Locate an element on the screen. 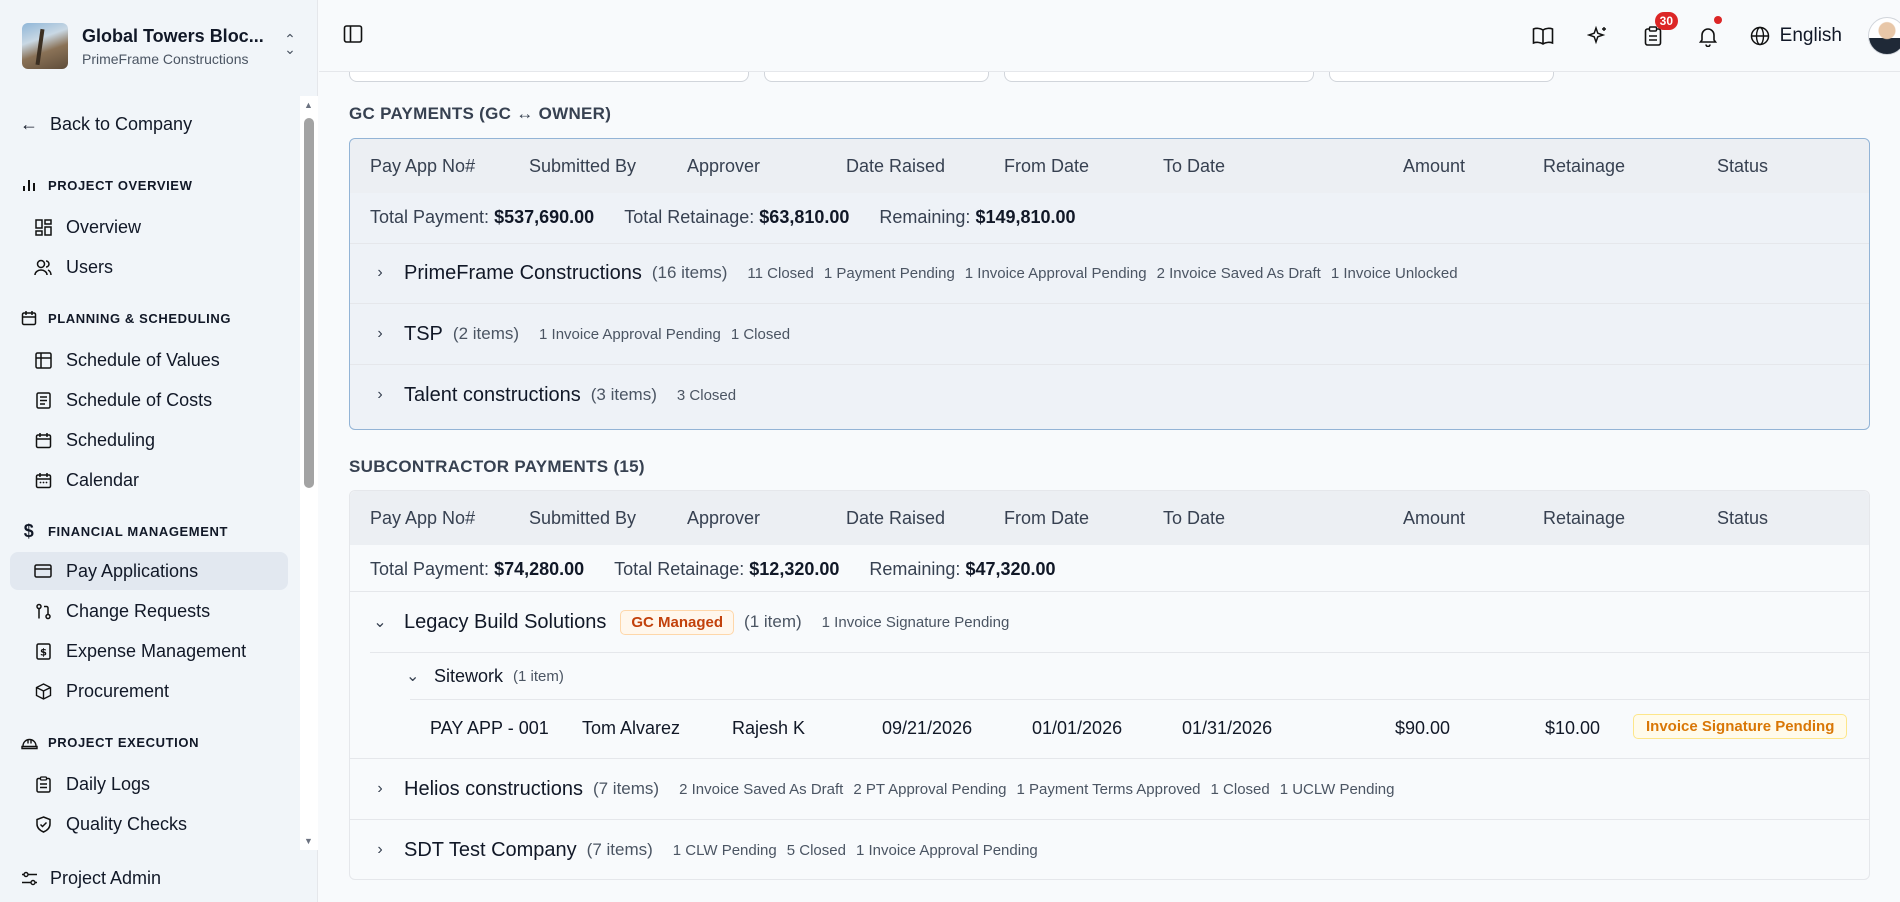 The image size is (1900, 902). subgroup-row: ⌄ Sitework (1 item) is located at coordinates (485, 676).